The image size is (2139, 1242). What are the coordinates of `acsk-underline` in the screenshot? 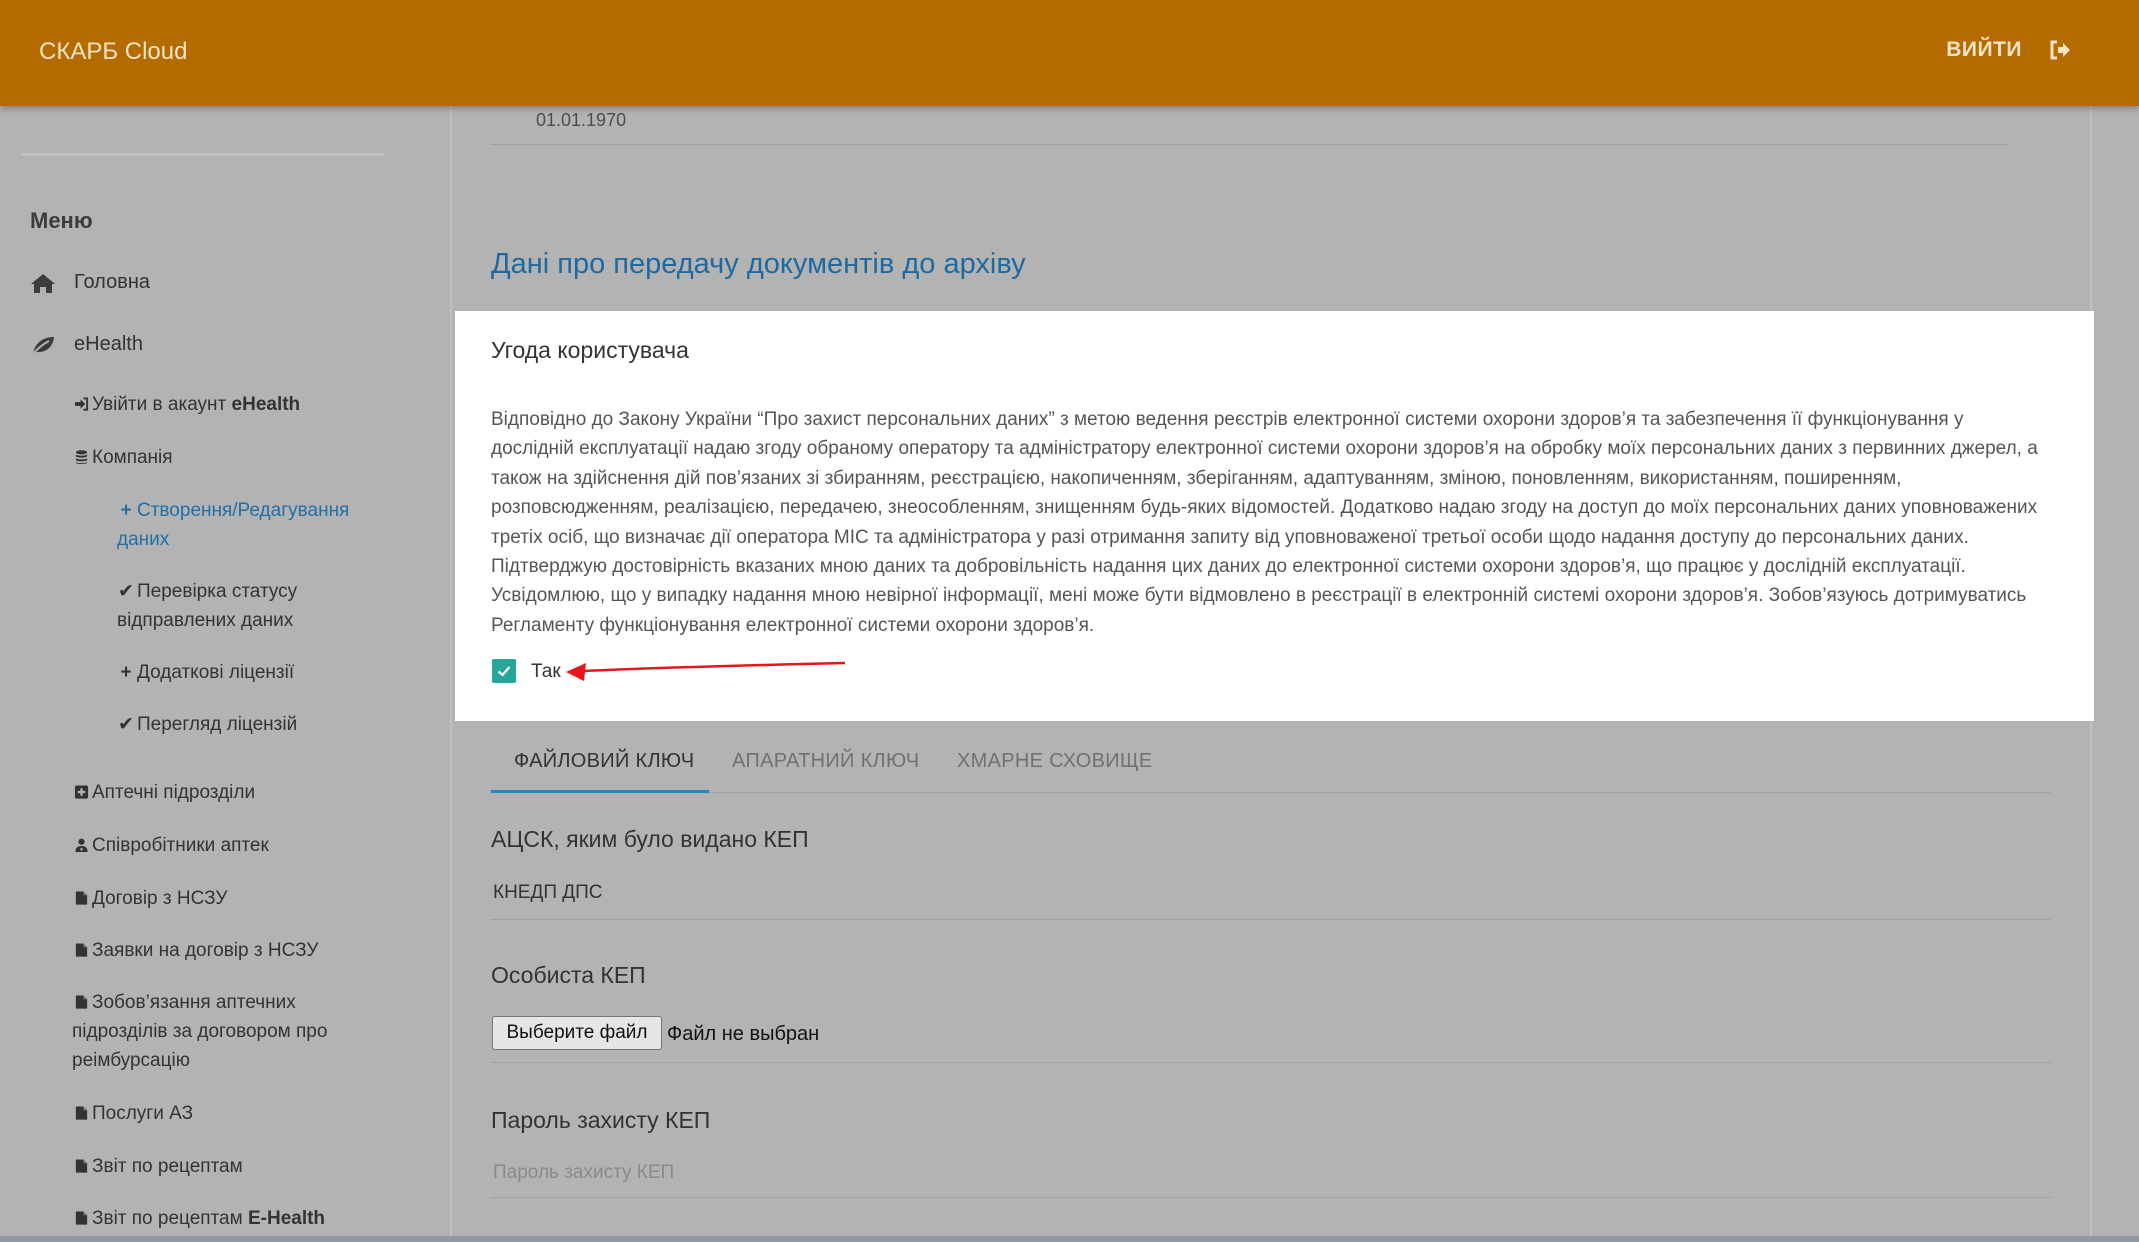 It's located at (1271, 919).